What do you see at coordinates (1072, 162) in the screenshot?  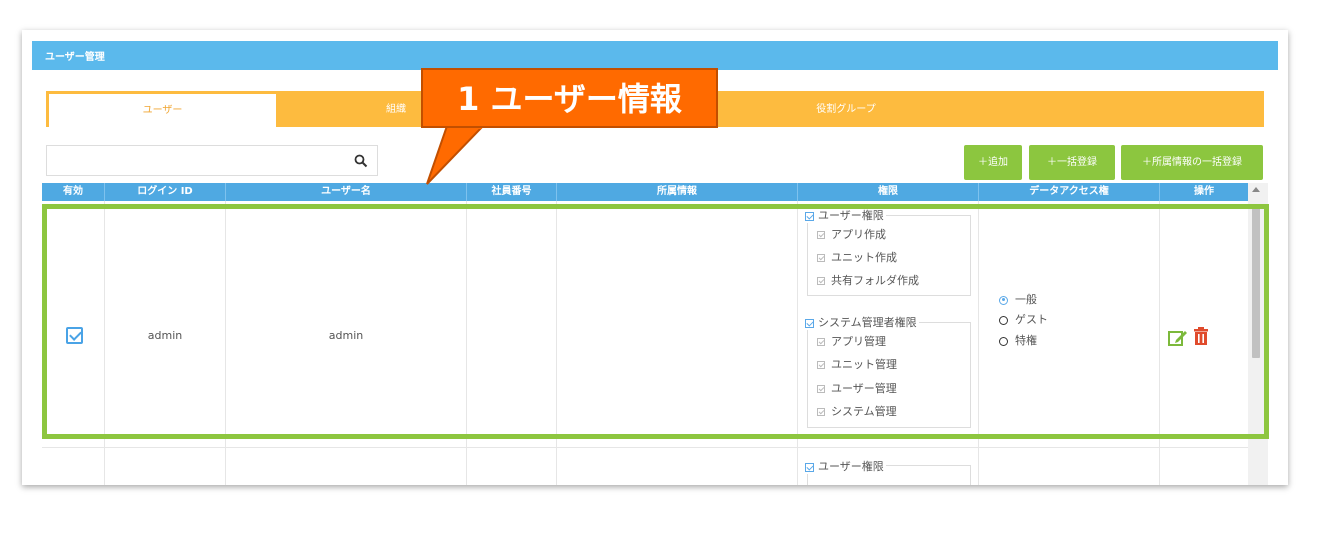 I see `bulk-register-button: ＋一括登録` at bounding box center [1072, 162].